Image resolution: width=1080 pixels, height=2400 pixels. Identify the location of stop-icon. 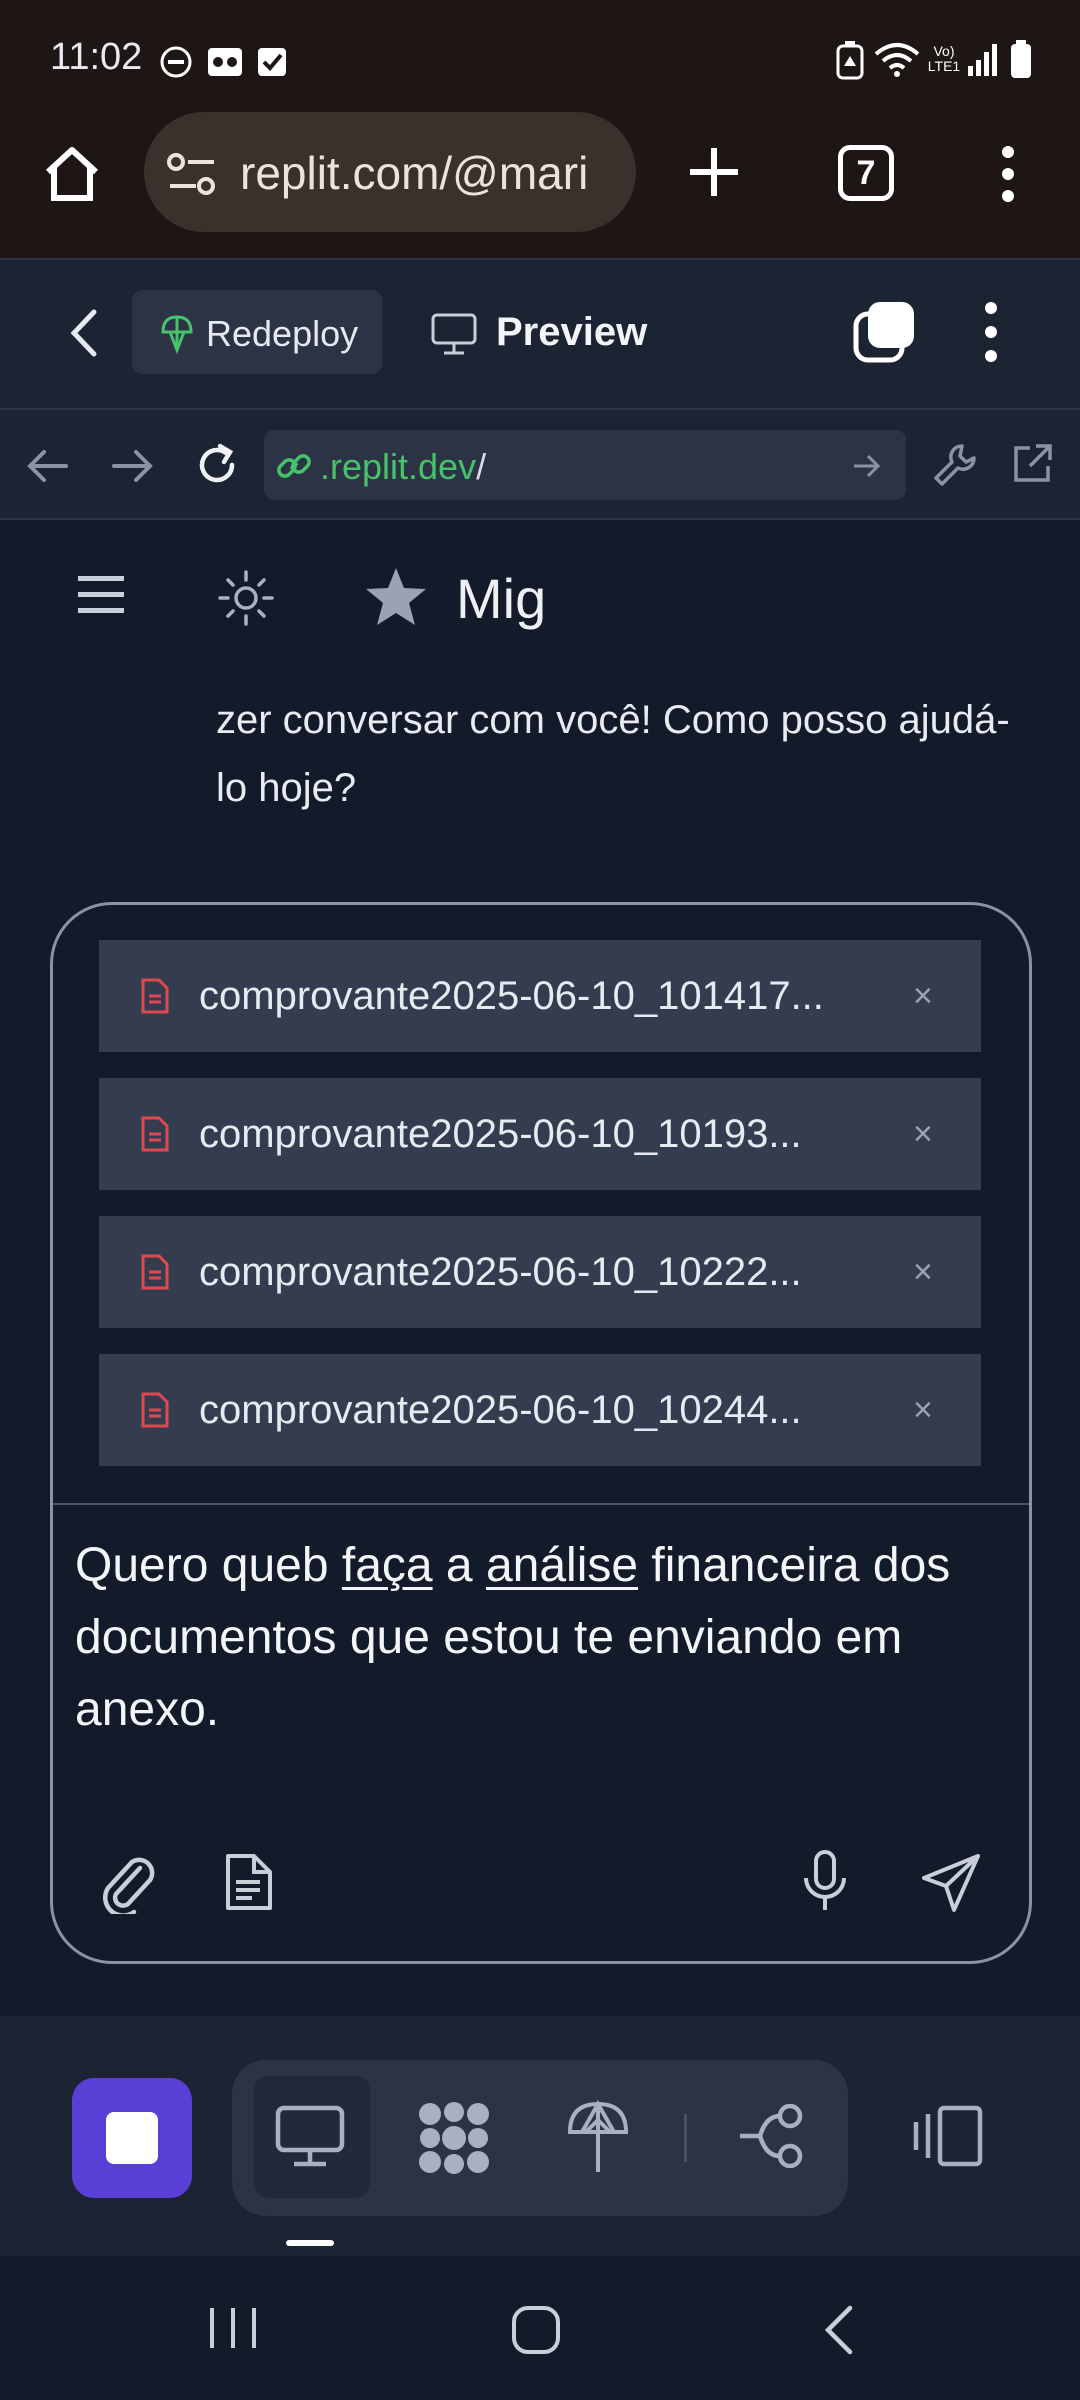
(132, 2138).